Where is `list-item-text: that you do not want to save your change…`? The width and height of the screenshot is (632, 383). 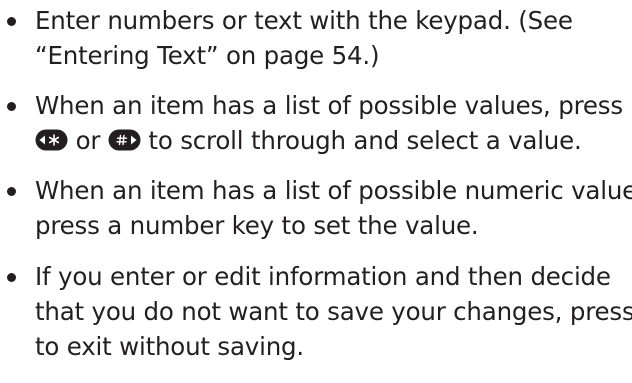 list-item-text: that you do not want to save your change… is located at coordinates (333, 311).